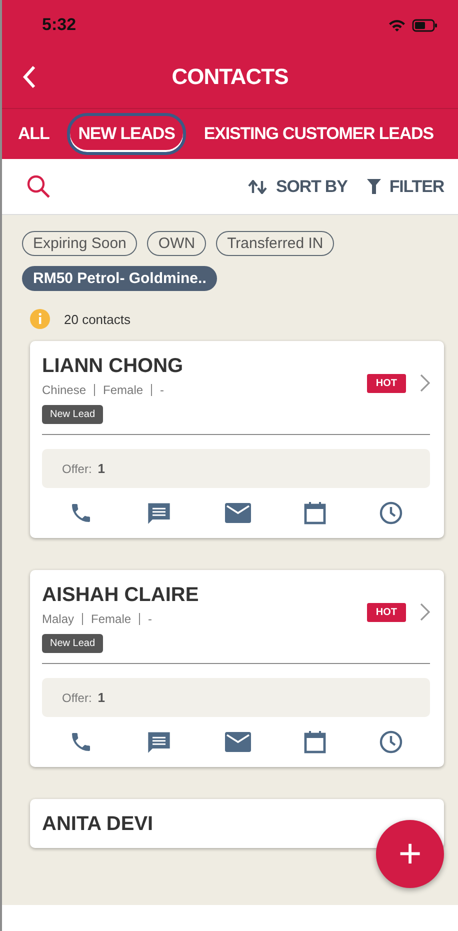  What do you see at coordinates (126, 134) in the screenshot?
I see `tab: NEW LEADS` at bounding box center [126, 134].